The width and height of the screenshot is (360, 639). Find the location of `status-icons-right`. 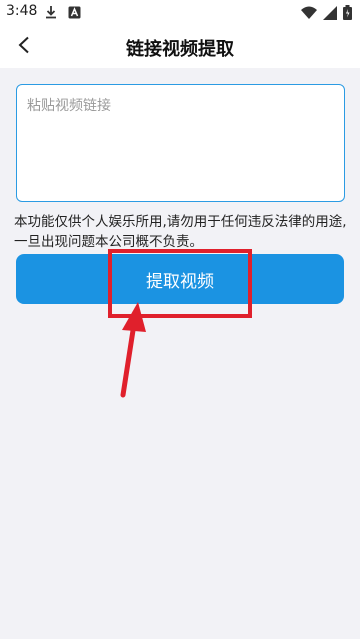

status-icons-right is located at coordinates (326, 14).